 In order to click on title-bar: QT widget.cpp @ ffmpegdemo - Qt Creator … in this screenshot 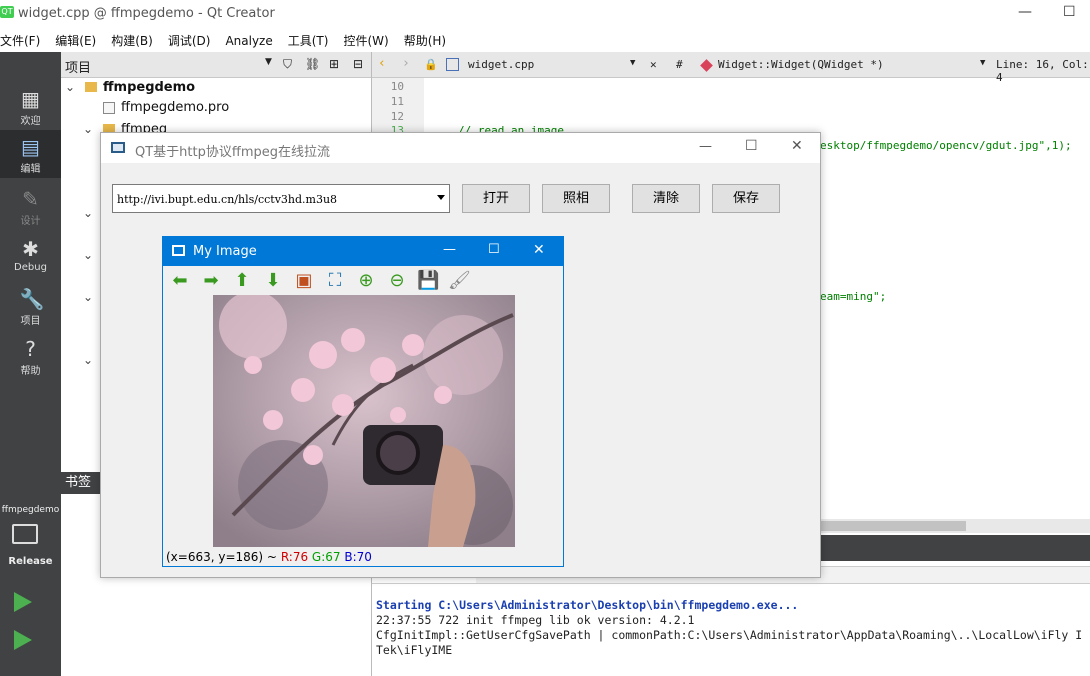, I will do `click(545, 15)`.